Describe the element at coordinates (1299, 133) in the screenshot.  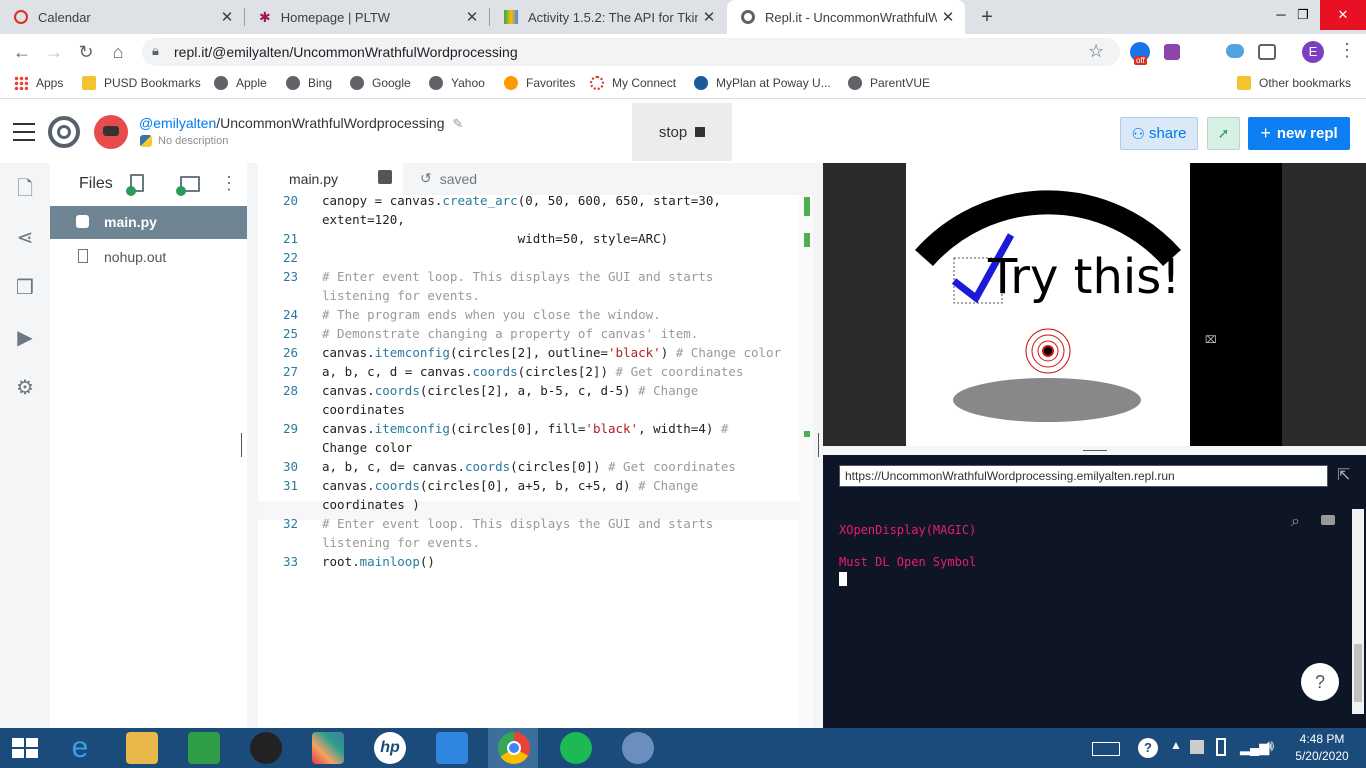
I see `new-repl-button: + new repl` at that location.